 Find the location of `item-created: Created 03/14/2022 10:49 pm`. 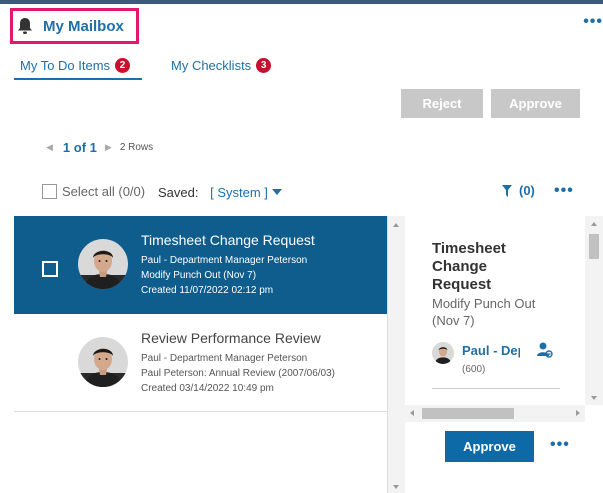

item-created: Created 03/14/2022 10:49 pm is located at coordinates (207, 388).